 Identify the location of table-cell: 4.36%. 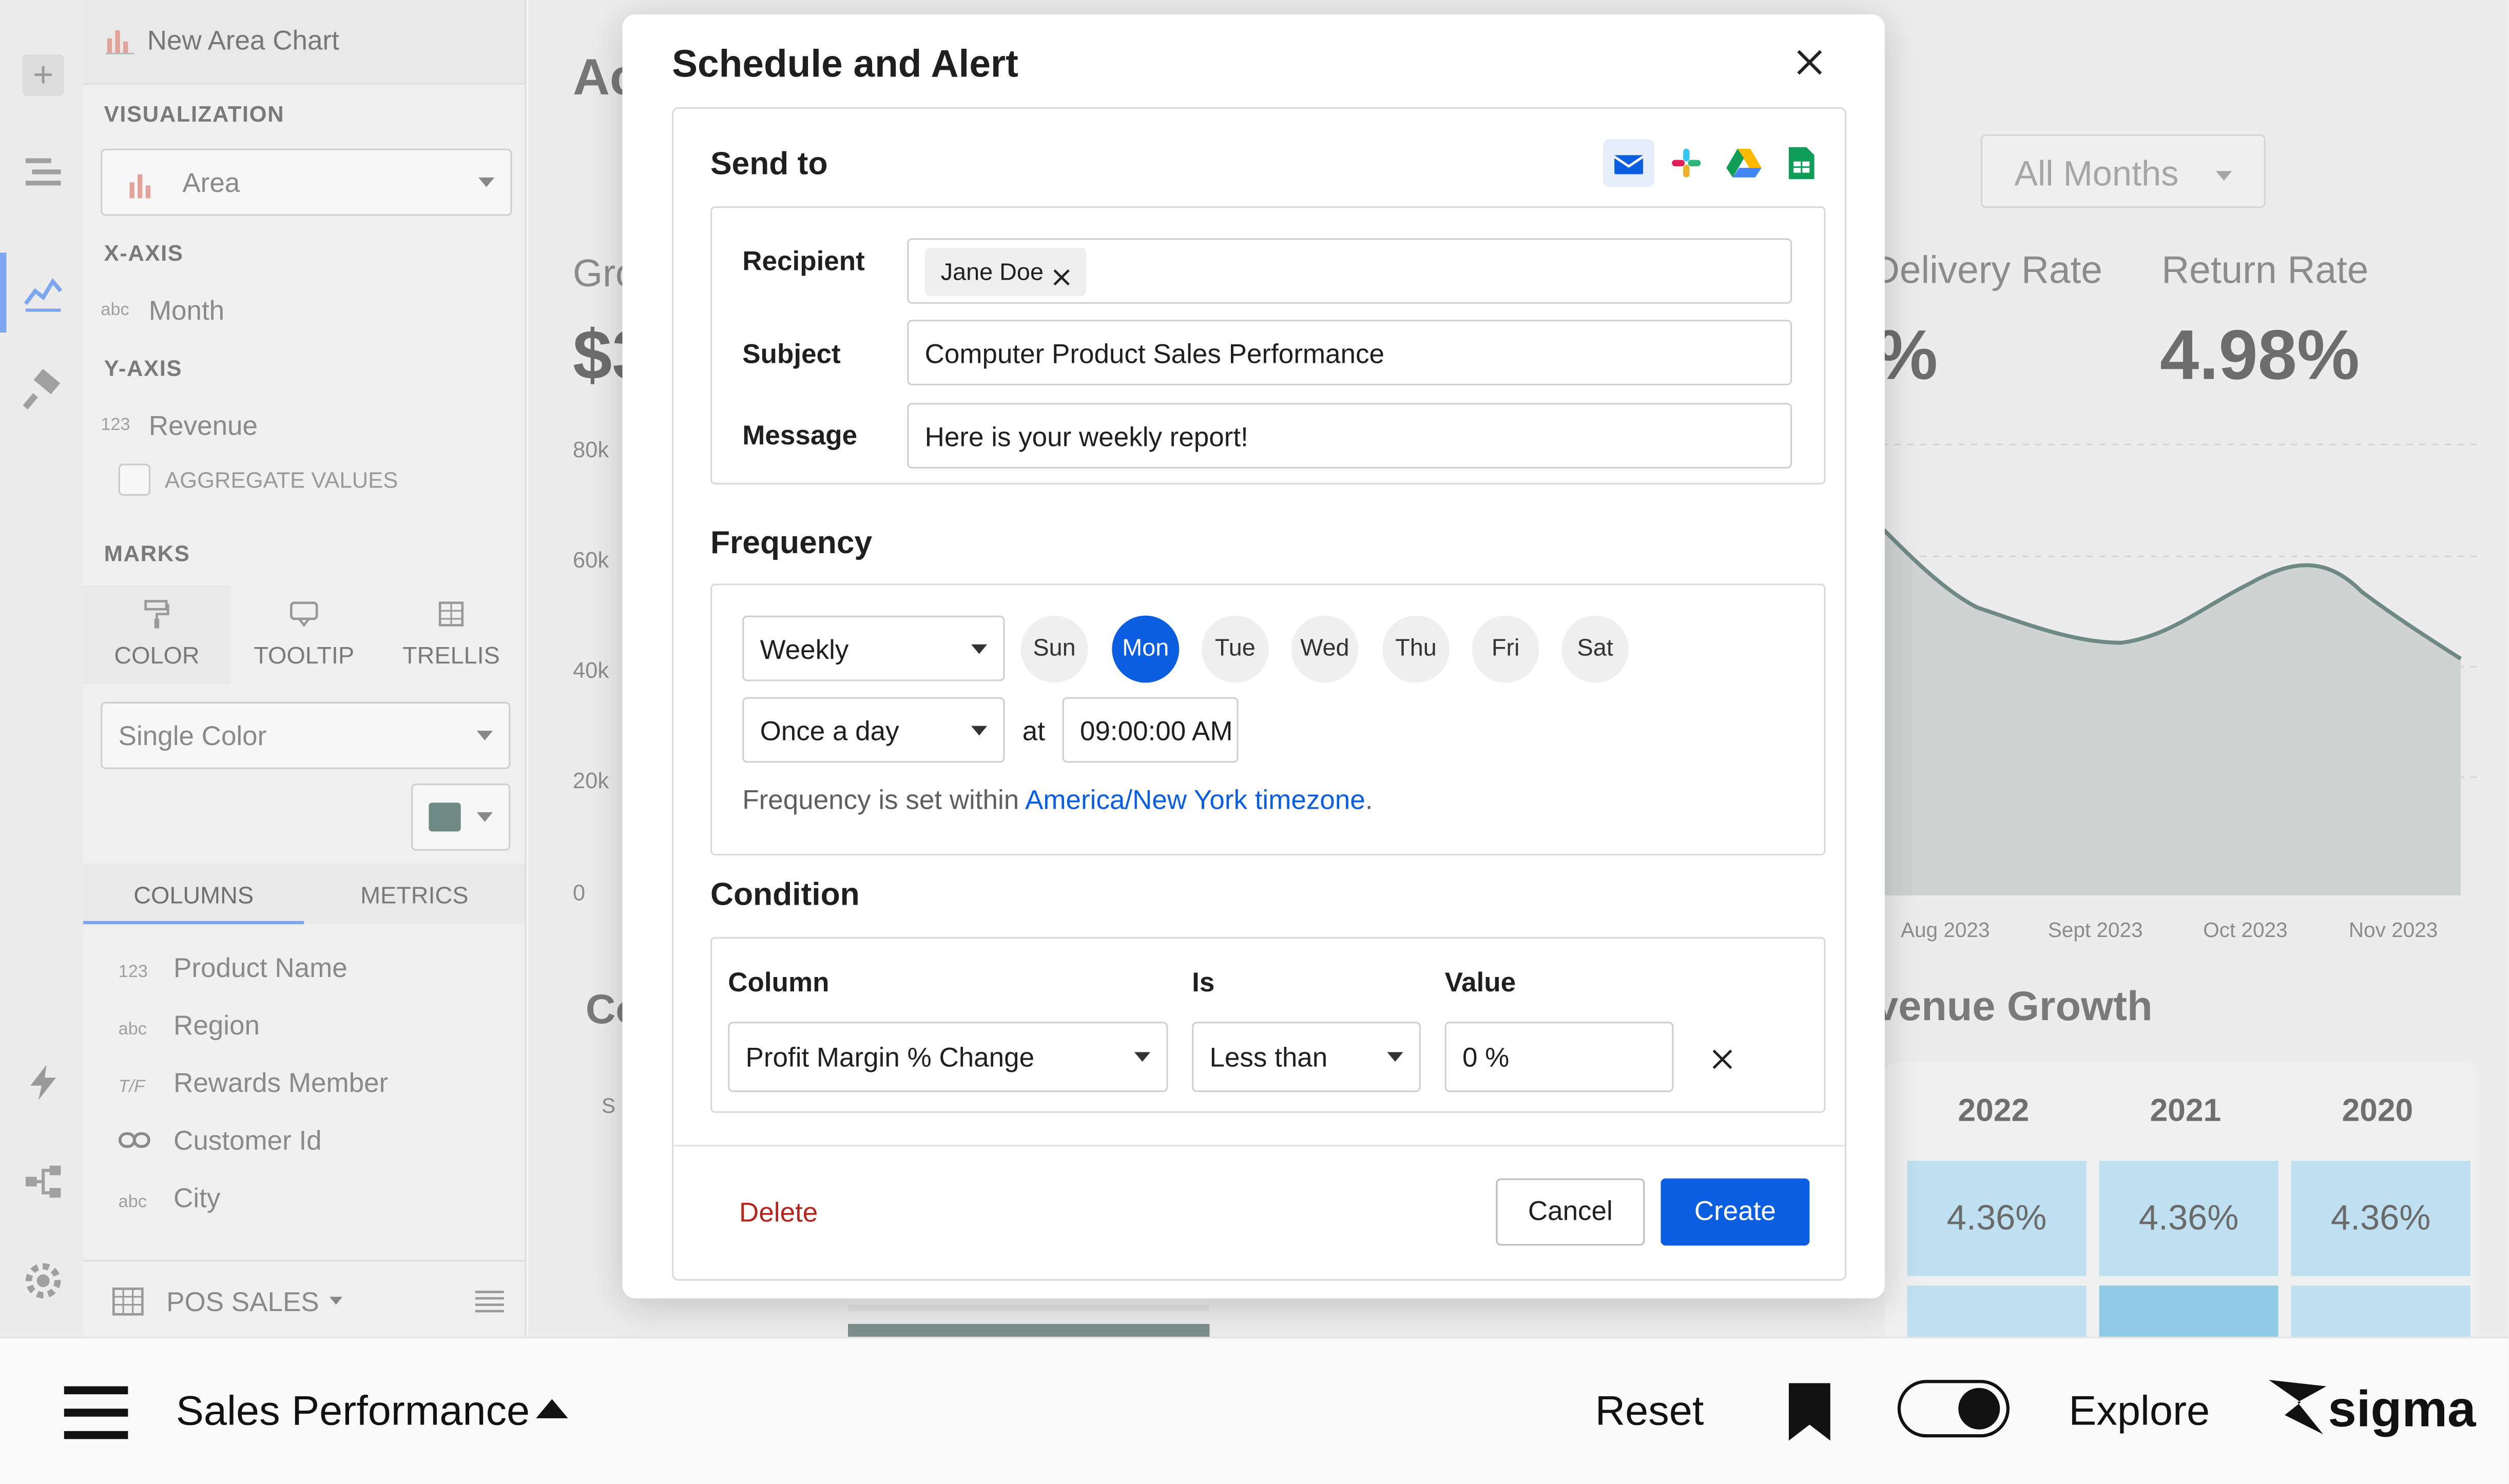
(2189, 1218).